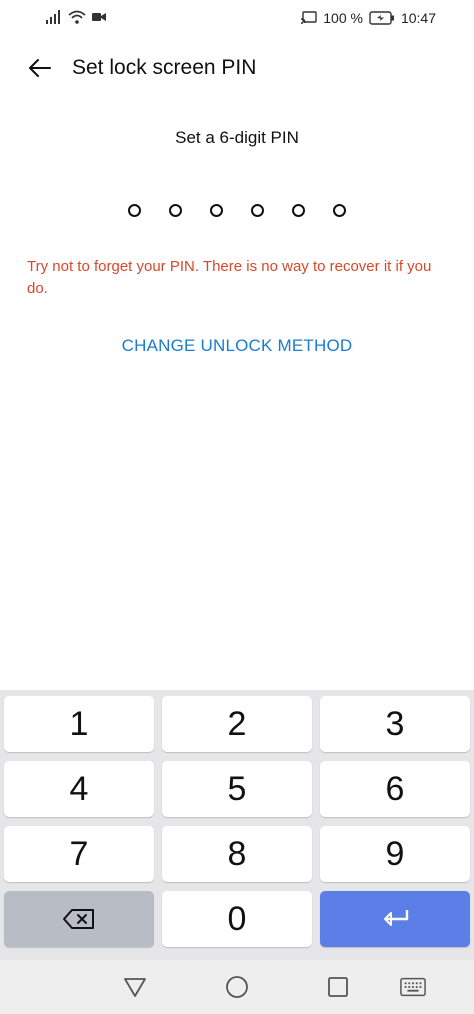 This screenshot has width=474, height=1014. What do you see at coordinates (237, 919) in the screenshot?
I see `key-0: 0` at bounding box center [237, 919].